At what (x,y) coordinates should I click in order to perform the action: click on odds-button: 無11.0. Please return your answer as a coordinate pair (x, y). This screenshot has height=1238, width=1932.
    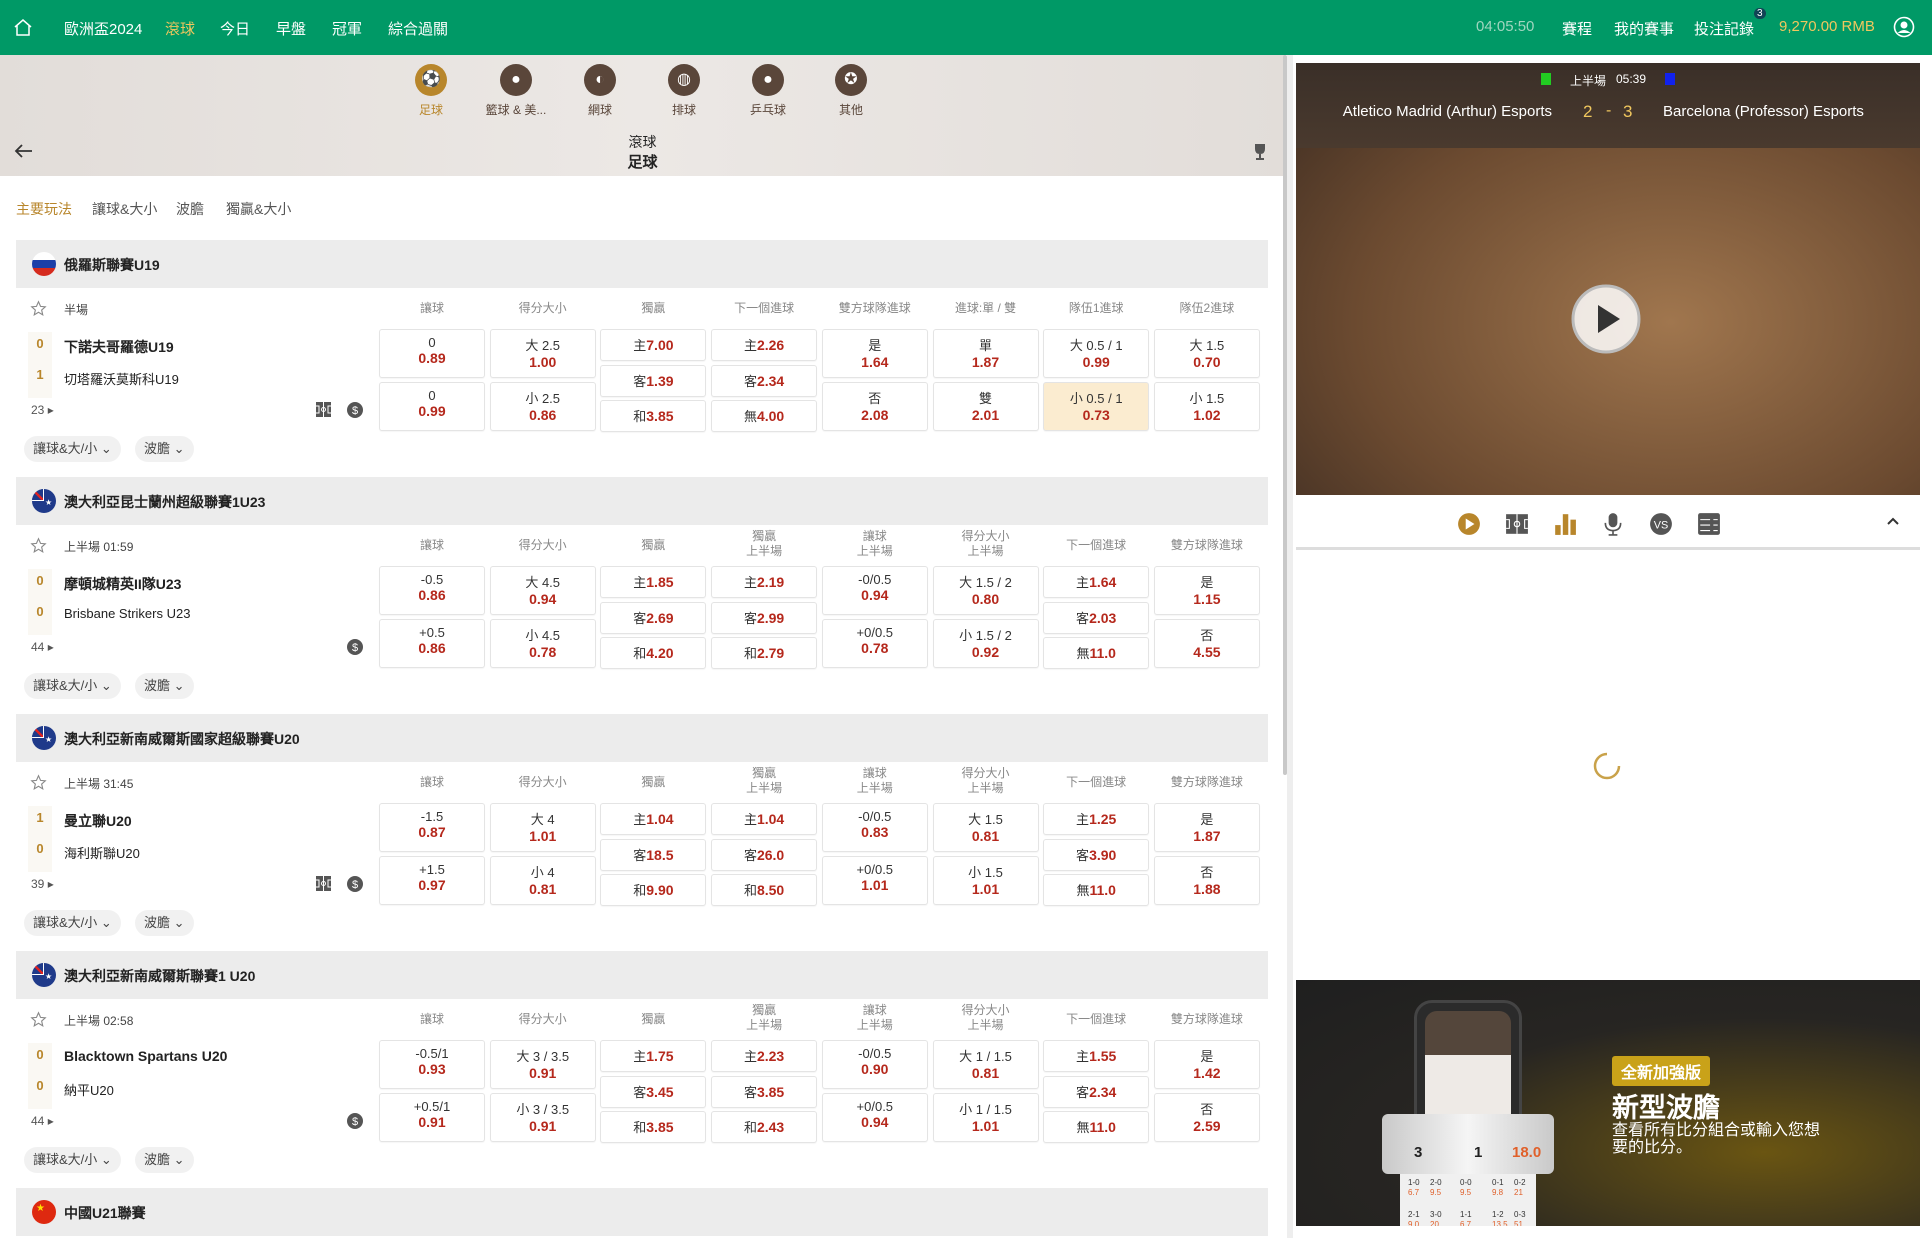
    Looking at the image, I should click on (1096, 890).